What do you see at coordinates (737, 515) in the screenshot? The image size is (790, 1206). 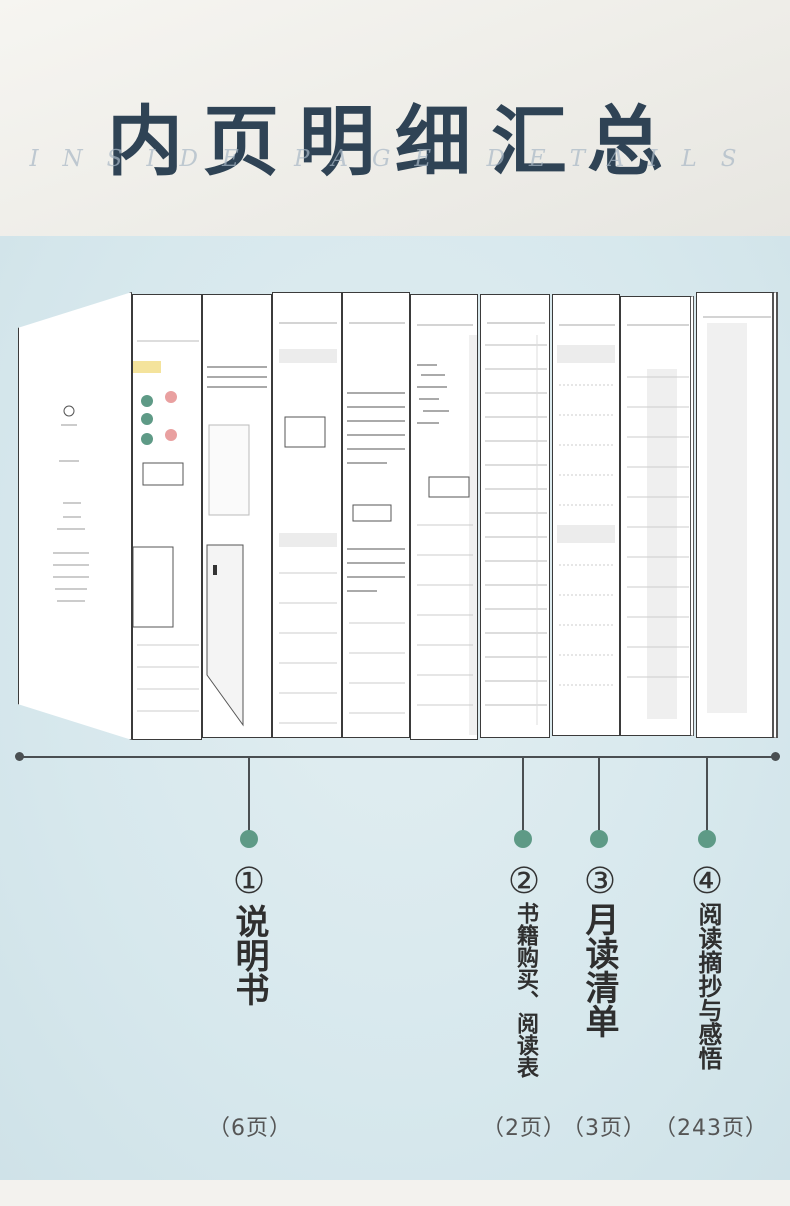 I see `notebook-page-back-stack` at bounding box center [737, 515].